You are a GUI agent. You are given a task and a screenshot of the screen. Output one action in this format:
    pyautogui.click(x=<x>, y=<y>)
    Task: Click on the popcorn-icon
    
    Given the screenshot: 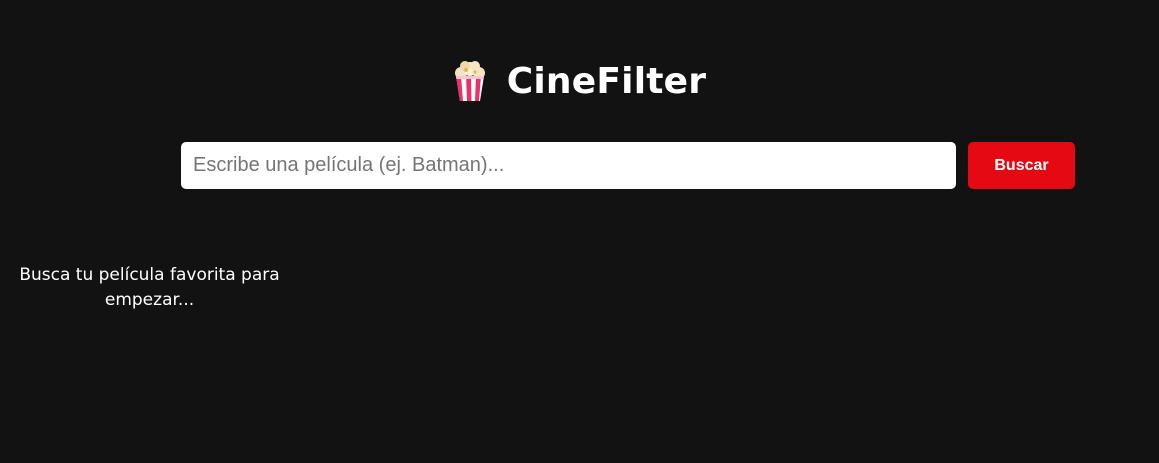 What is the action you would take?
    pyautogui.click(x=470, y=81)
    